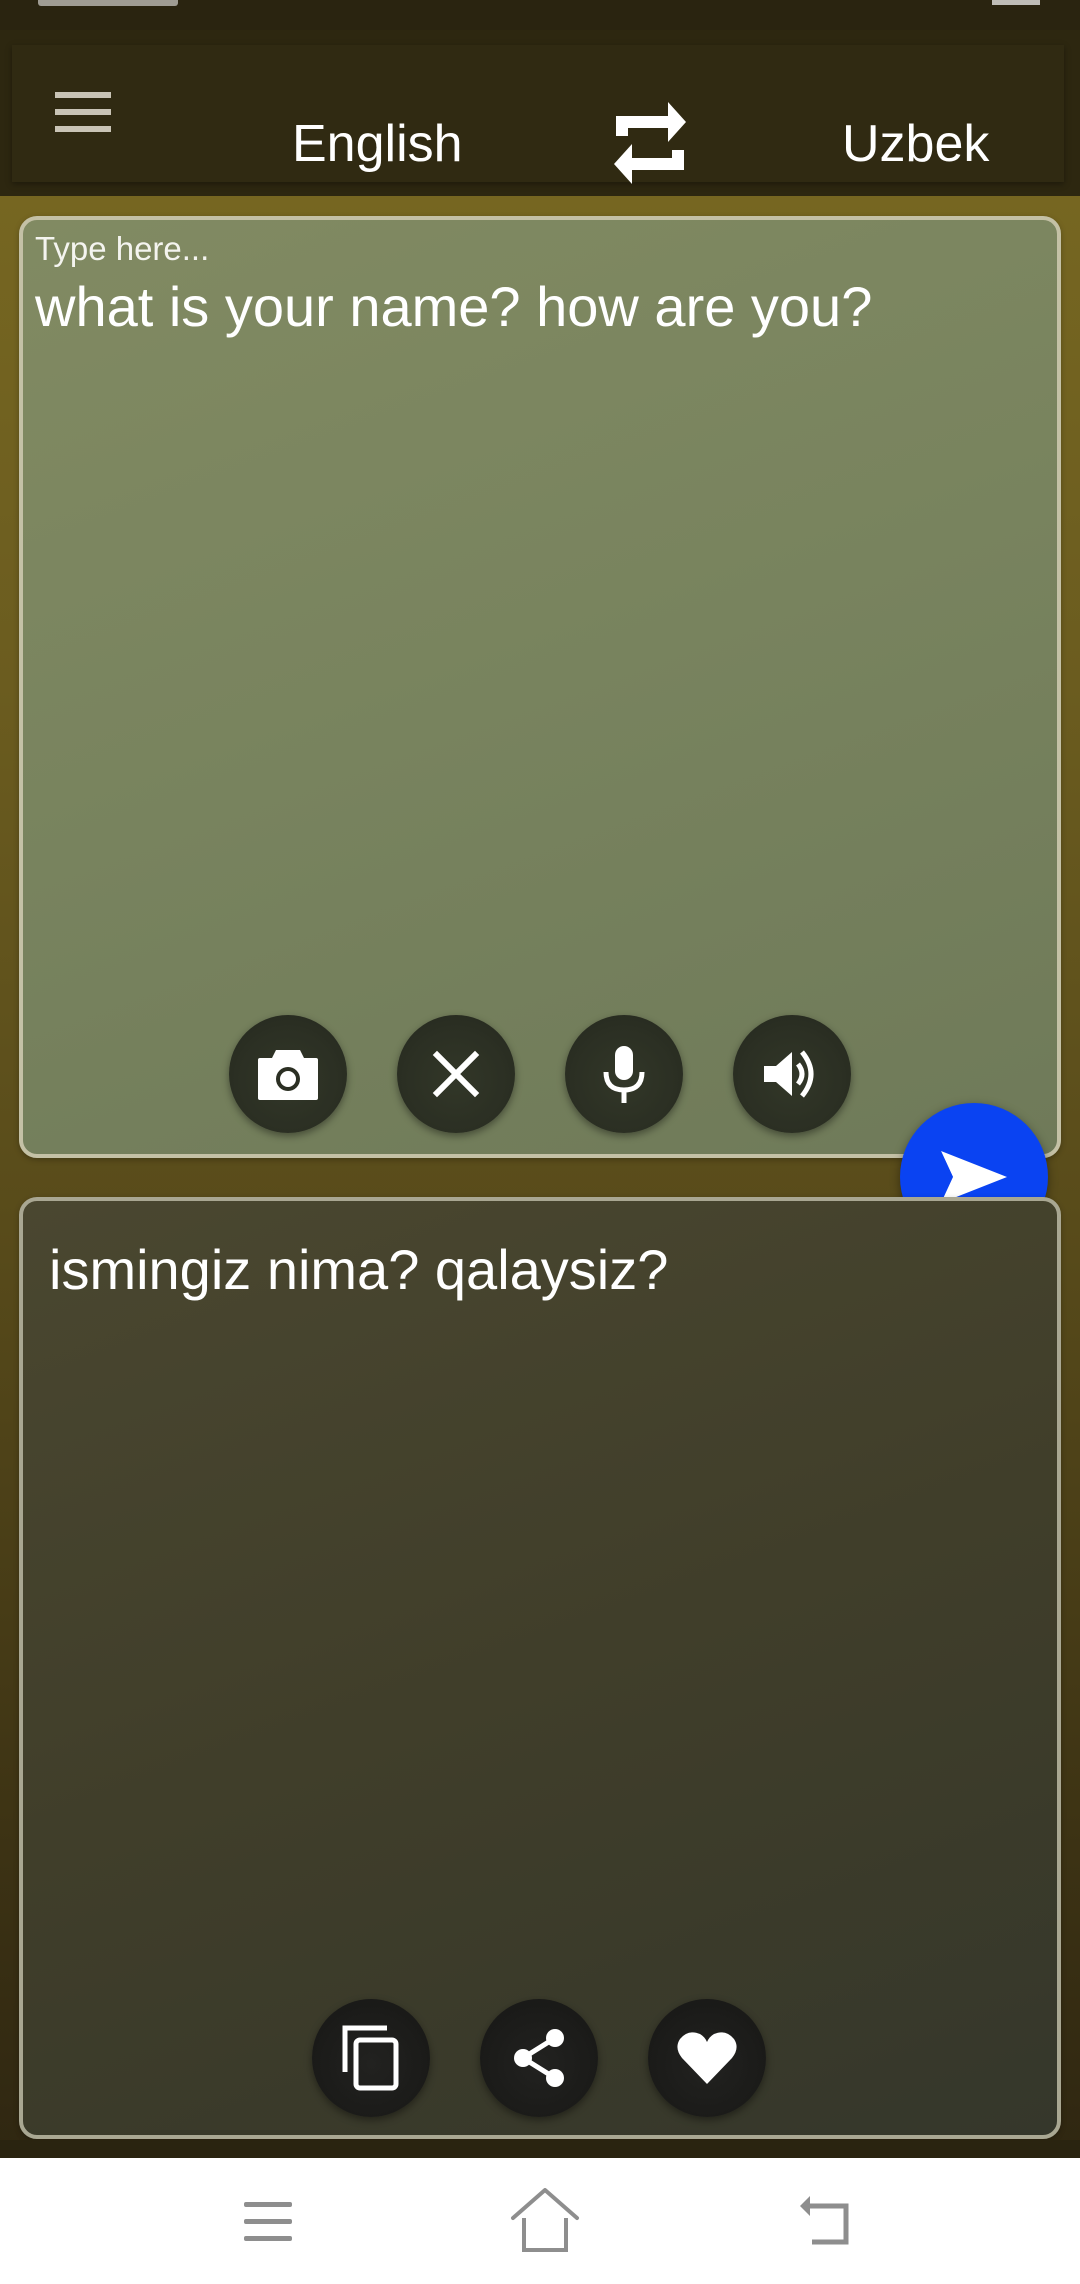  I want to click on share-button, so click(539, 2058).